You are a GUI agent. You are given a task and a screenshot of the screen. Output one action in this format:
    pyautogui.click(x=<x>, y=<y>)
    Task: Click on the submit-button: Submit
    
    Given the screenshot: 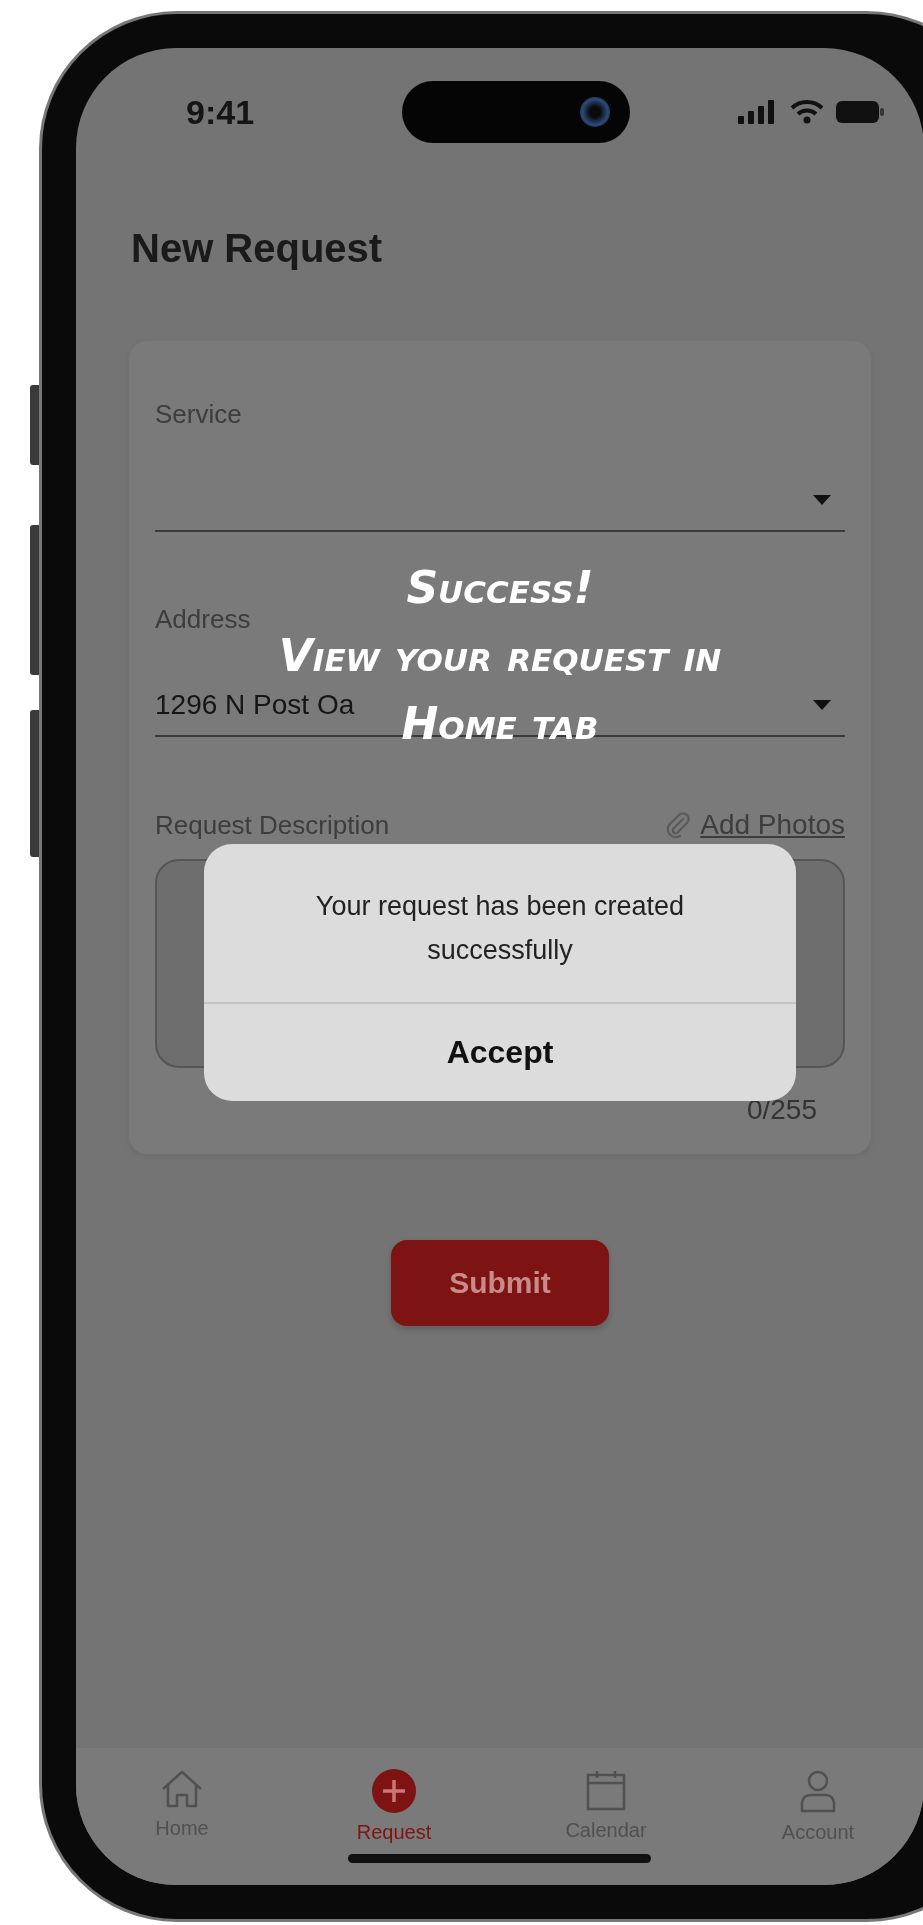 What is the action you would take?
    pyautogui.click(x=500, y=1283)
    